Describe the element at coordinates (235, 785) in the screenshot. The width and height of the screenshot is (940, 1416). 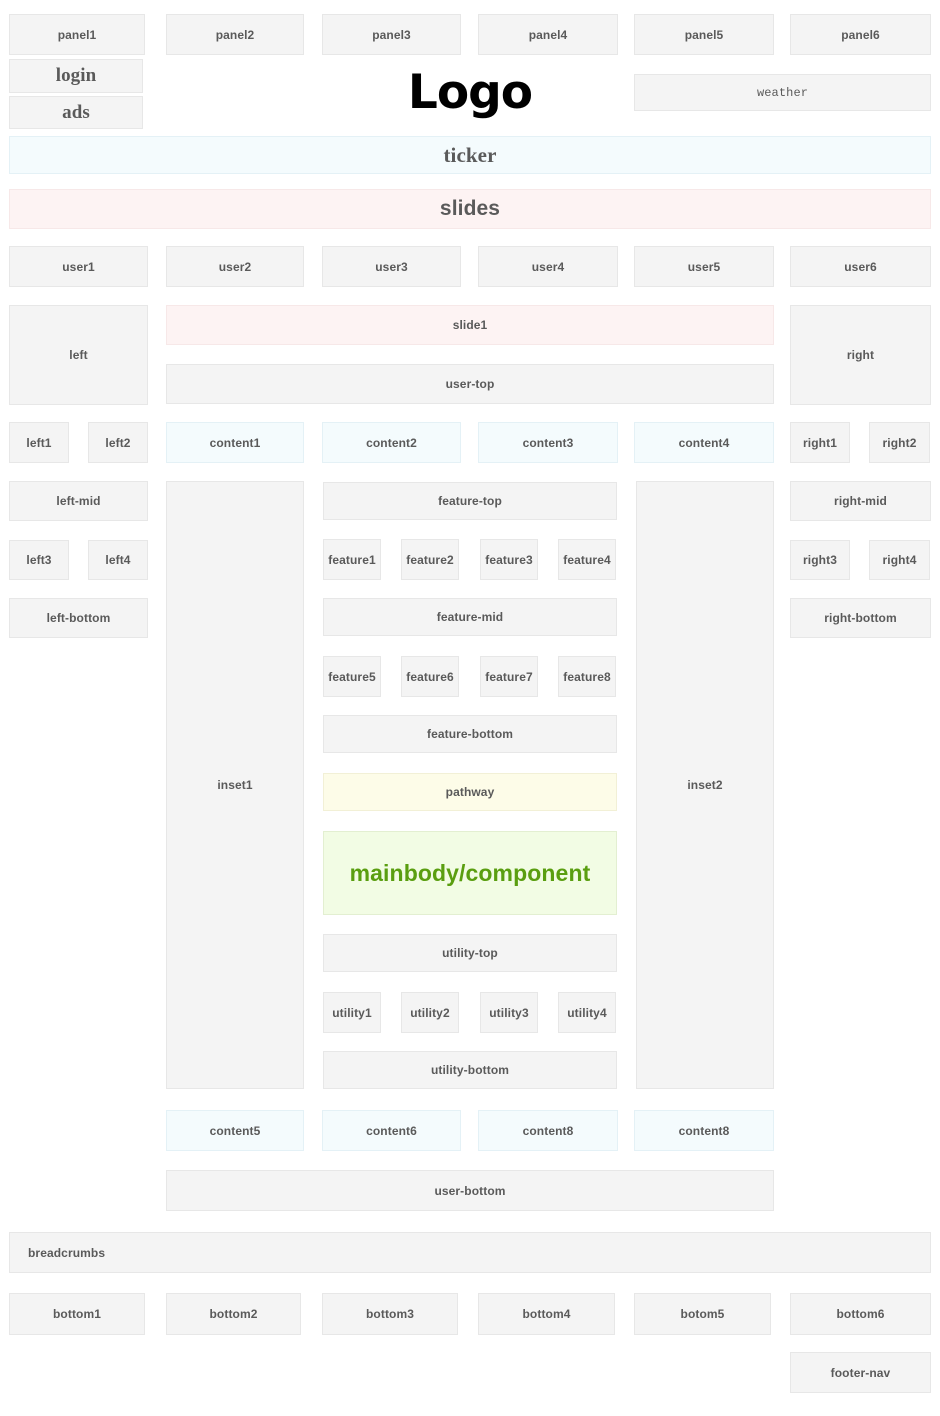
I see `inset1-module: inset1` at that location.